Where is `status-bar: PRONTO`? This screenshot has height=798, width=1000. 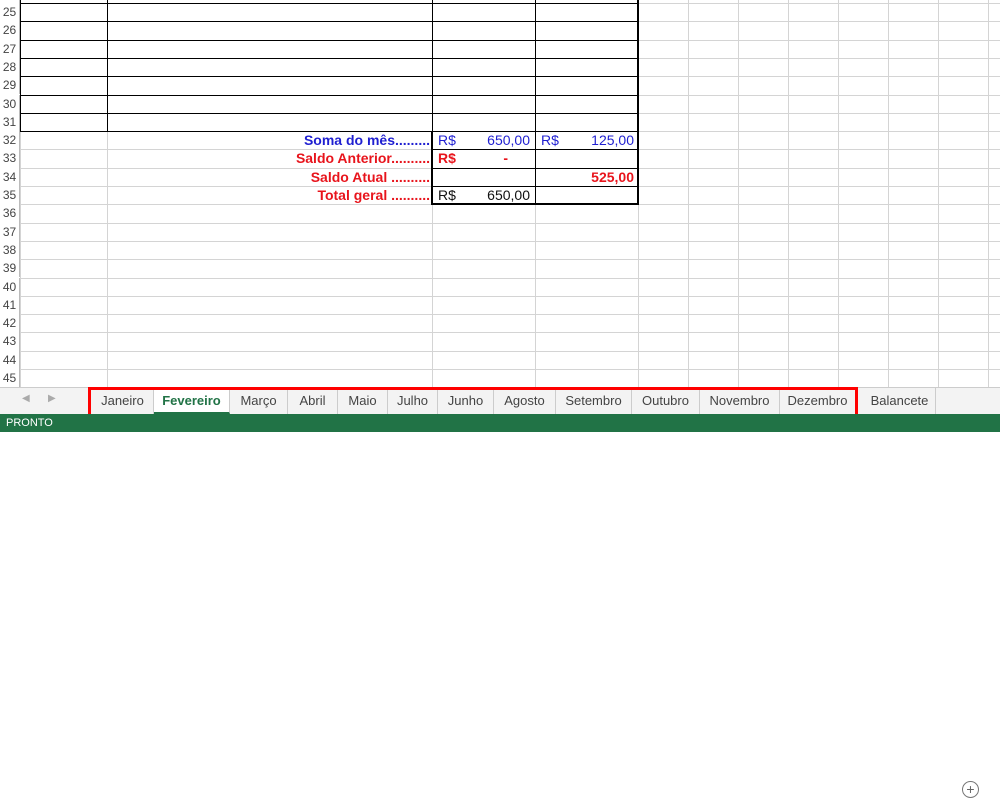
status-bar: PRONTO is located at coordinates (500, 423).